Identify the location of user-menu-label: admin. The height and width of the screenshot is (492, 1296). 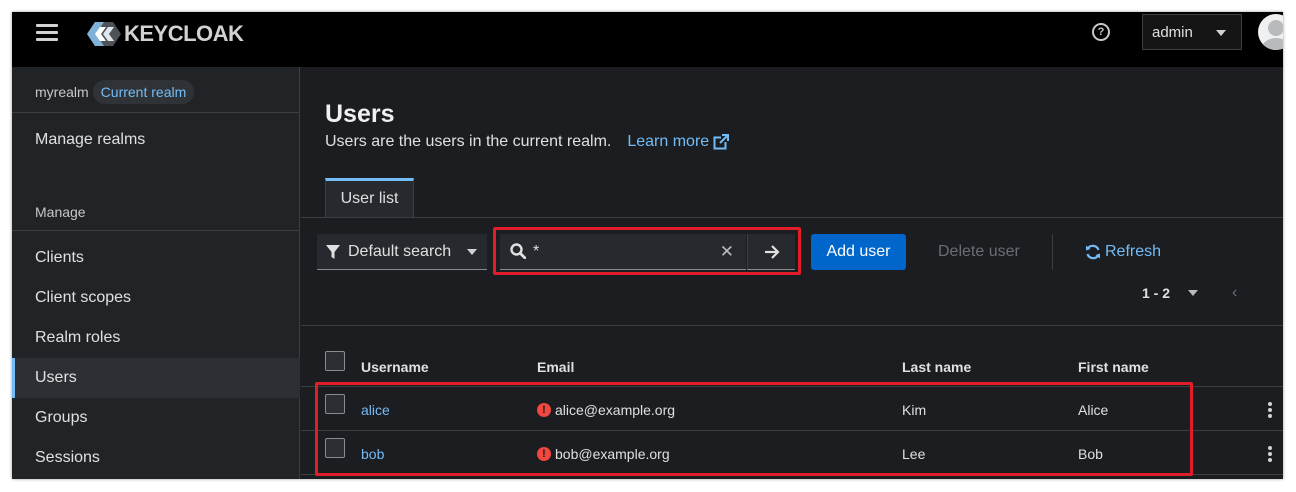
(1172, 32).